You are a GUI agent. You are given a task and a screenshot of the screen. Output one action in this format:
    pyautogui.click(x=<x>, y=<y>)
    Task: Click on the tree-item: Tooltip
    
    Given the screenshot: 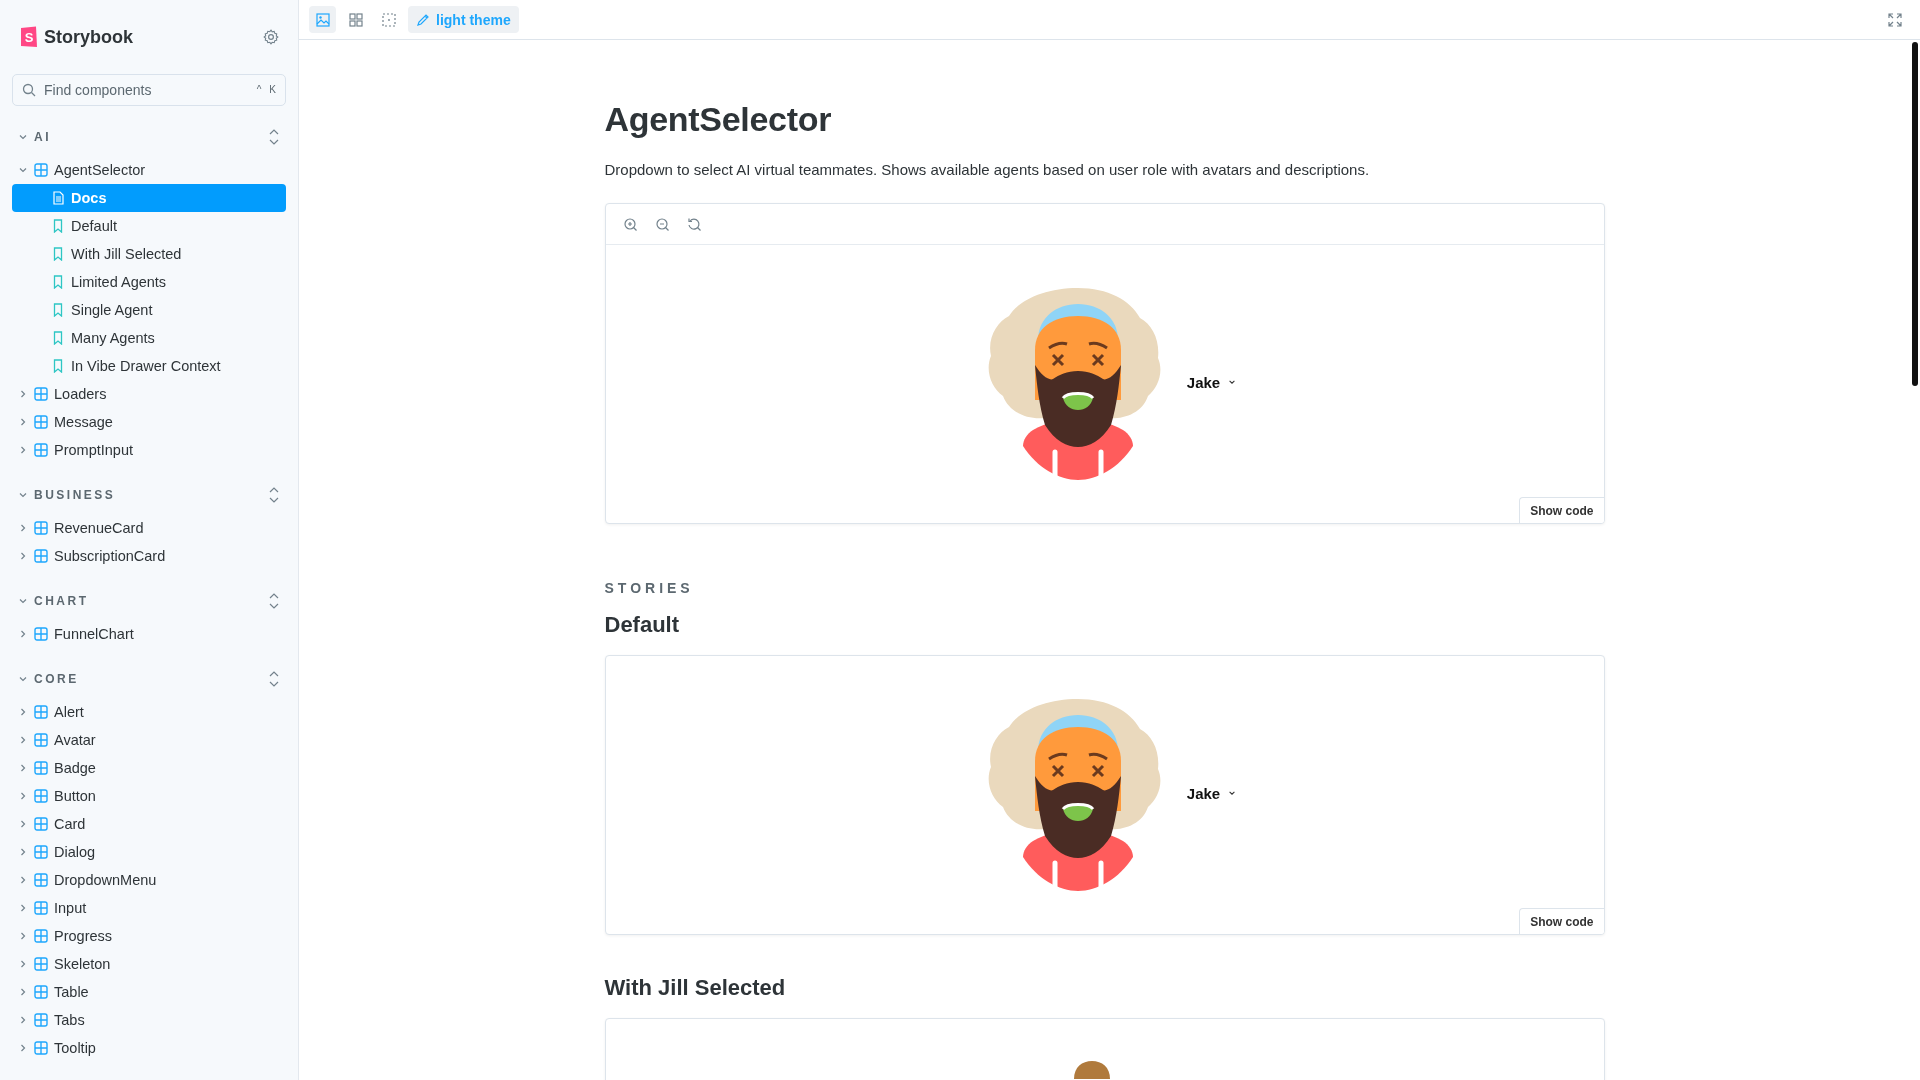 What is the action you would take?
    pyautogui.click(x=149, y=1048)
    